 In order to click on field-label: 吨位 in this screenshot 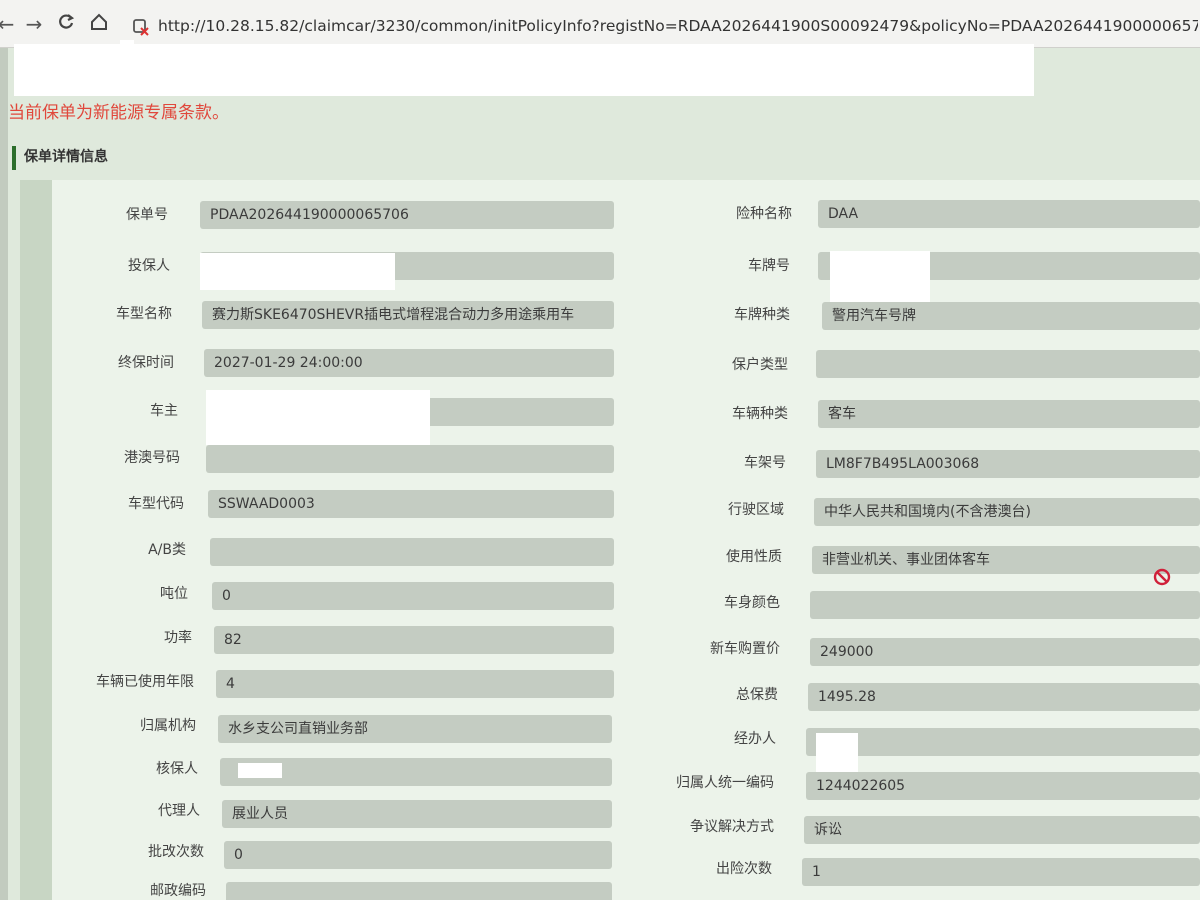, I will do `click(174, 594)`.